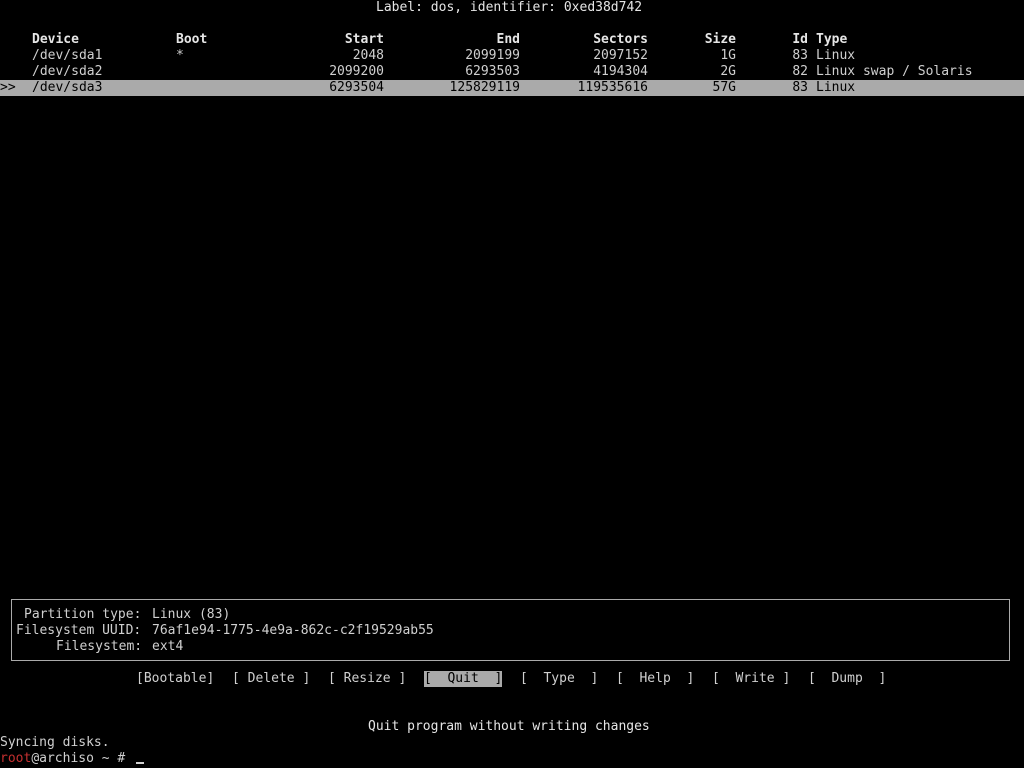 The image size is (1024, 768). Describe the element at coordinates (484, 87) in the screenshot. I see `end-cell: 125829119` at that location.